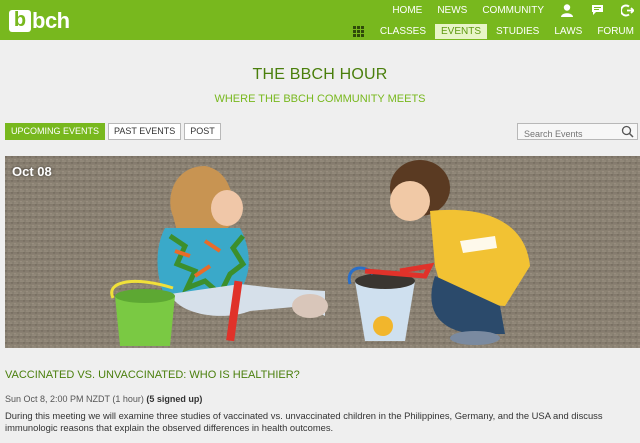  What do you see at coordinates (517, 31) in the screenshot?
I see `nav-studies: STUDIES` at bounding box center [517, 31].